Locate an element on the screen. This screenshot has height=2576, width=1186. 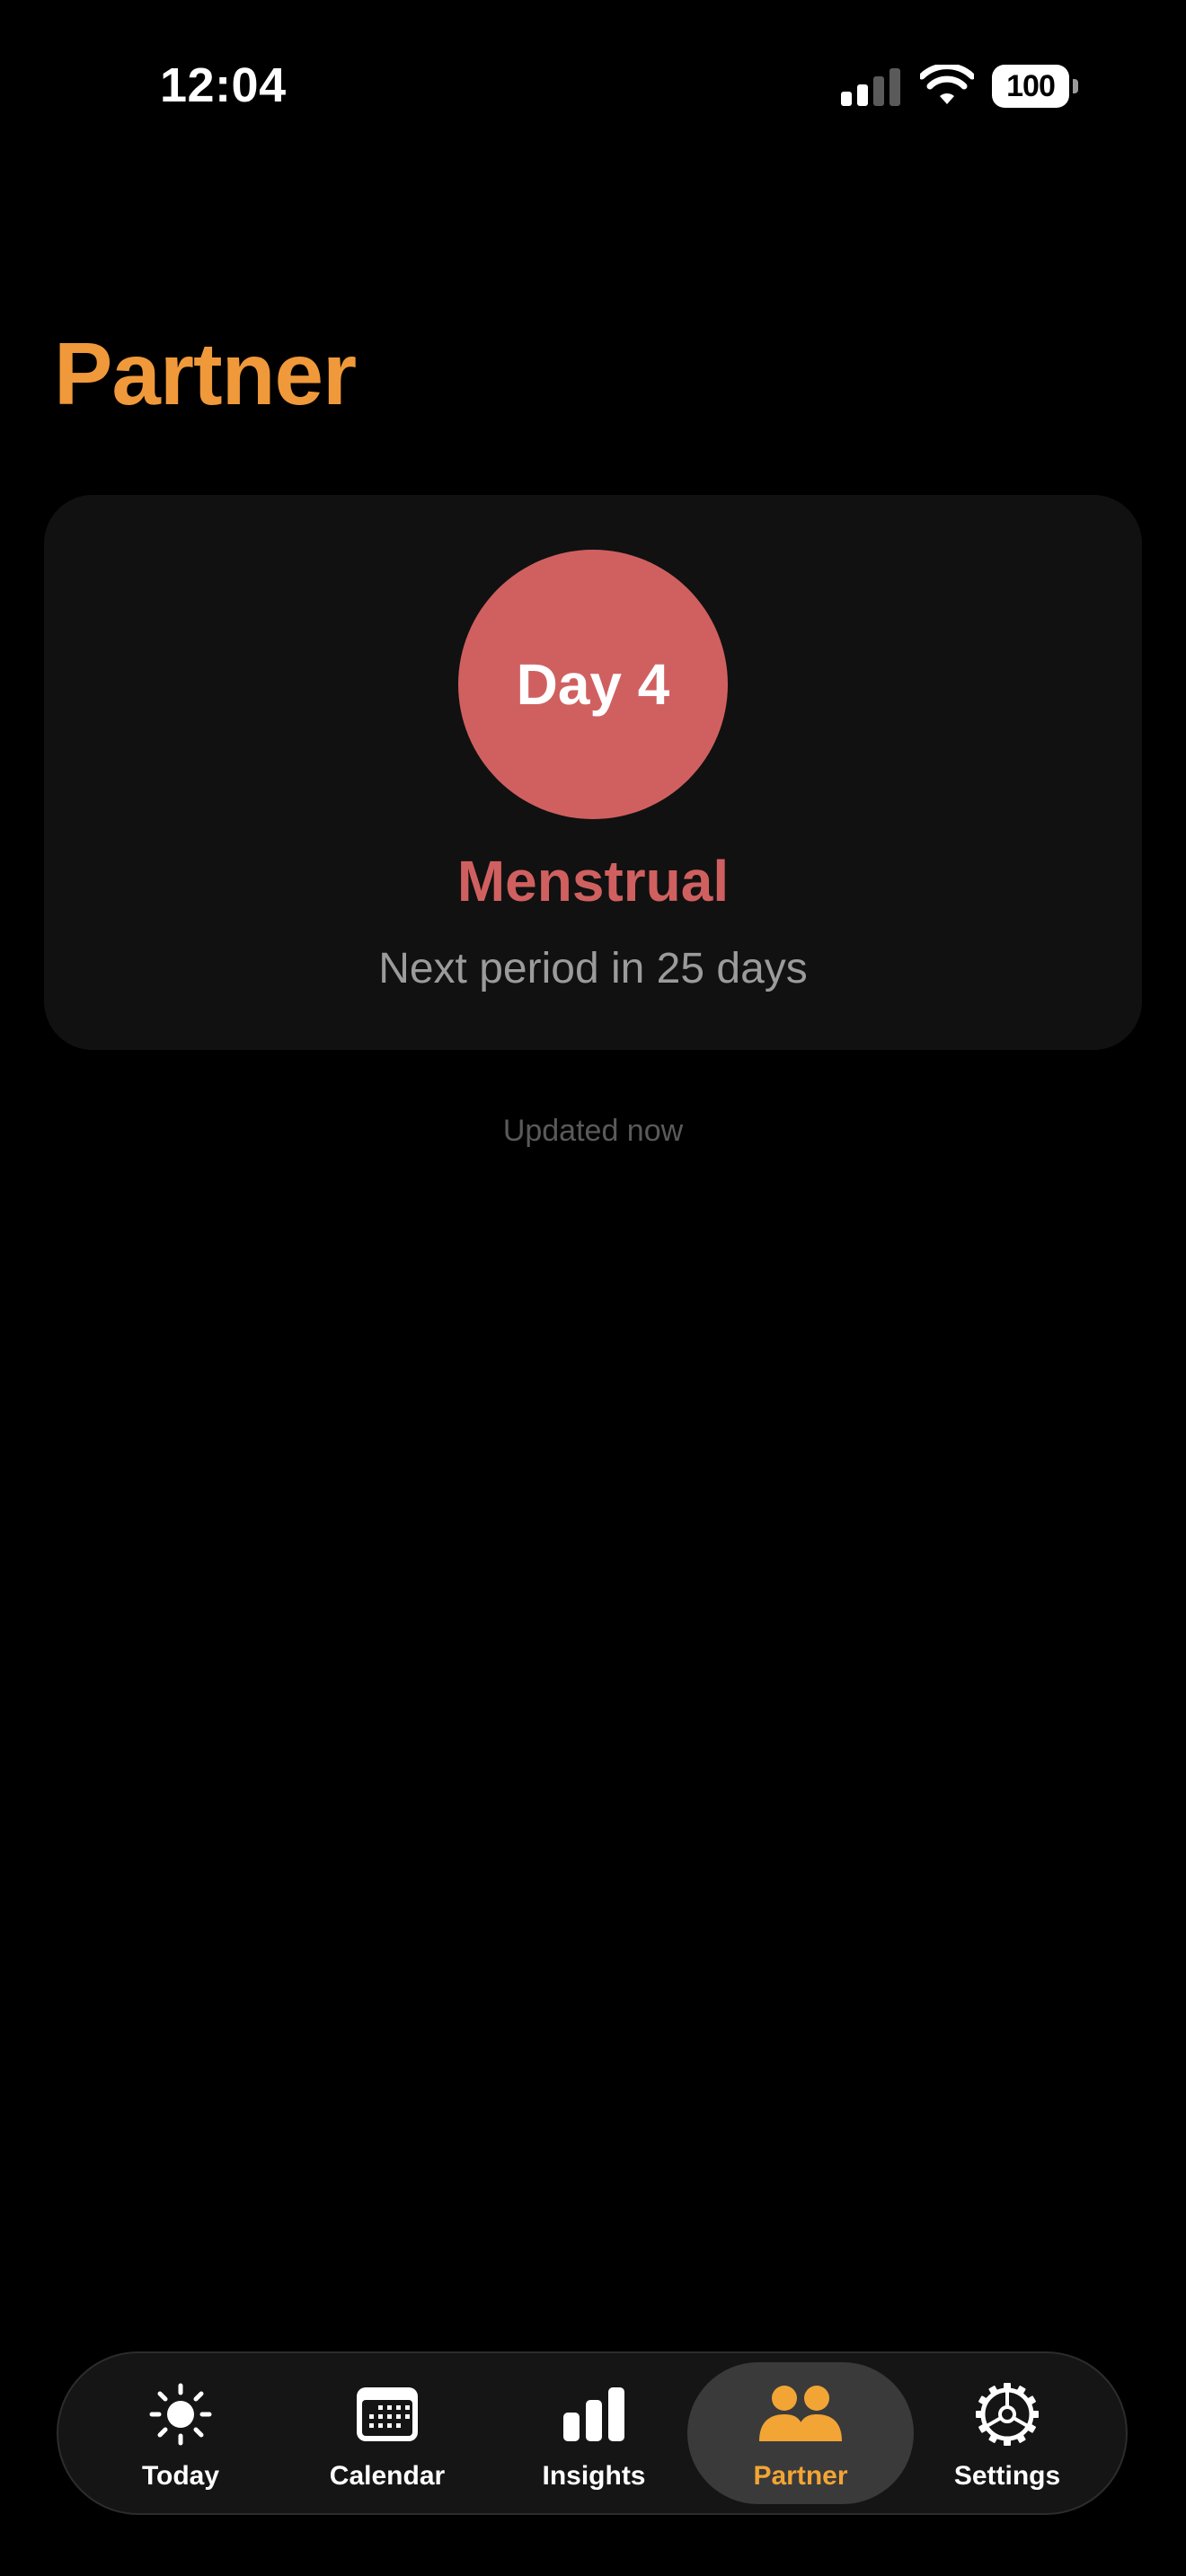
tab-label: Calendar is located at coordinates (387, 2476).